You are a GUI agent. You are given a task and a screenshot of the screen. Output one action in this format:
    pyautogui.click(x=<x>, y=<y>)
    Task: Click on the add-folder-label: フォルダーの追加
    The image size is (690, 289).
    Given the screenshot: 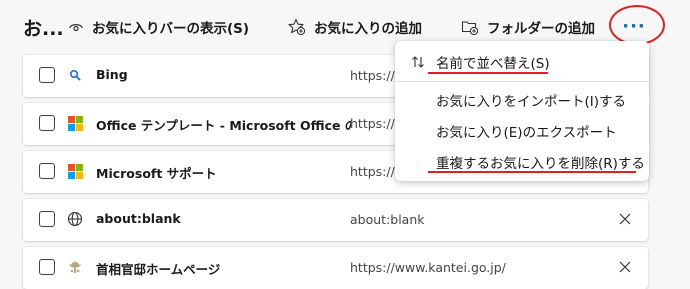 What is the action you would take?
    pyautogui.click(x=541, y=29)
    